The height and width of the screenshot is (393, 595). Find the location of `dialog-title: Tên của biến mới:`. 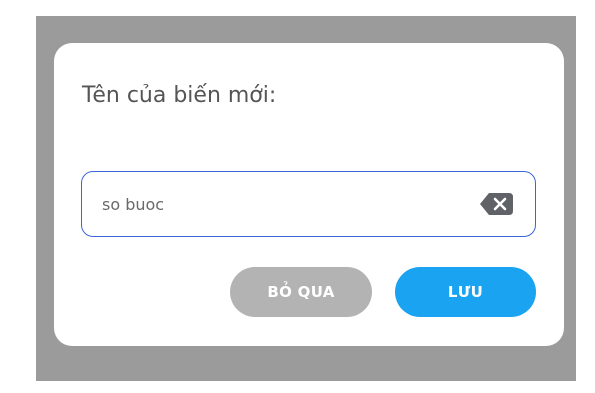

dialog-title: Tên của biến mới: is located at coordinates (179, 95).